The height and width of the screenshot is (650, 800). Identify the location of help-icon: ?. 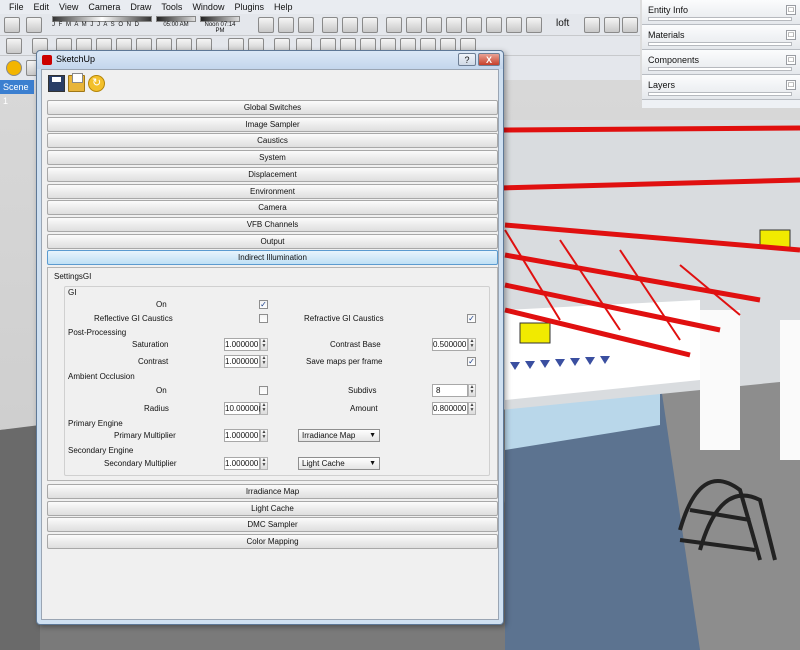
(467, 59).